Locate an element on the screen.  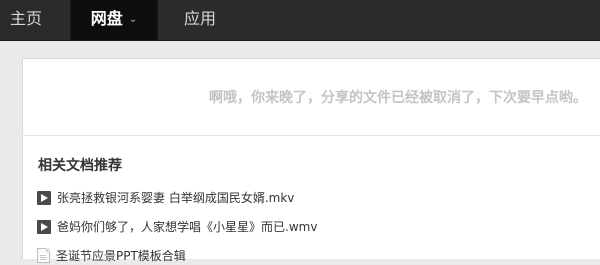
document-file-icon is located at coordinates (43, 255).